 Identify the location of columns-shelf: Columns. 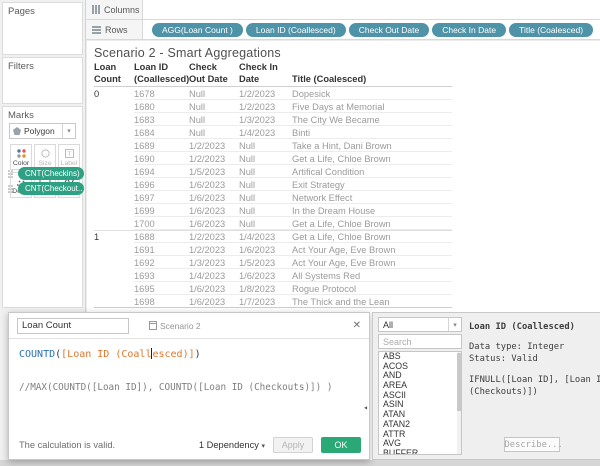
(343, 10).